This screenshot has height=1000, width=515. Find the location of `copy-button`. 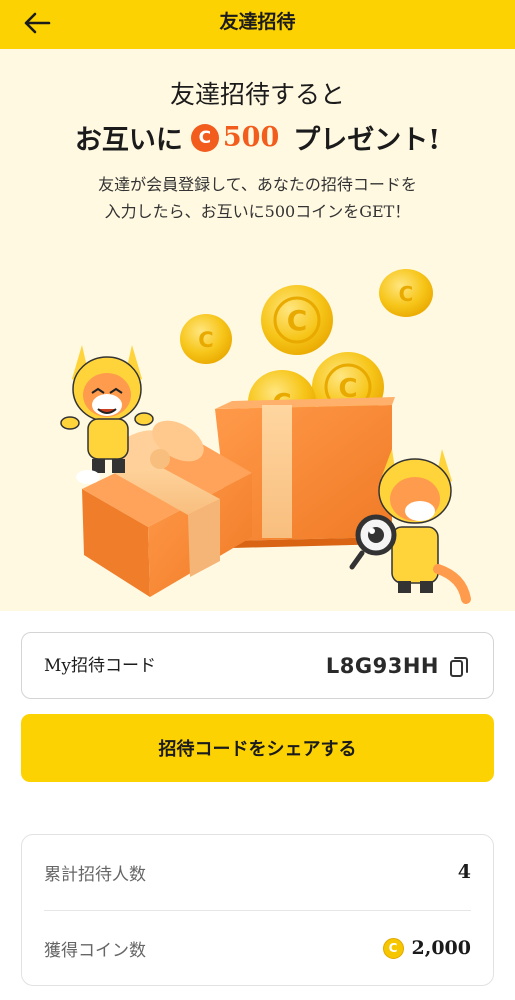

copy-button is located at coordinates (459, 666).